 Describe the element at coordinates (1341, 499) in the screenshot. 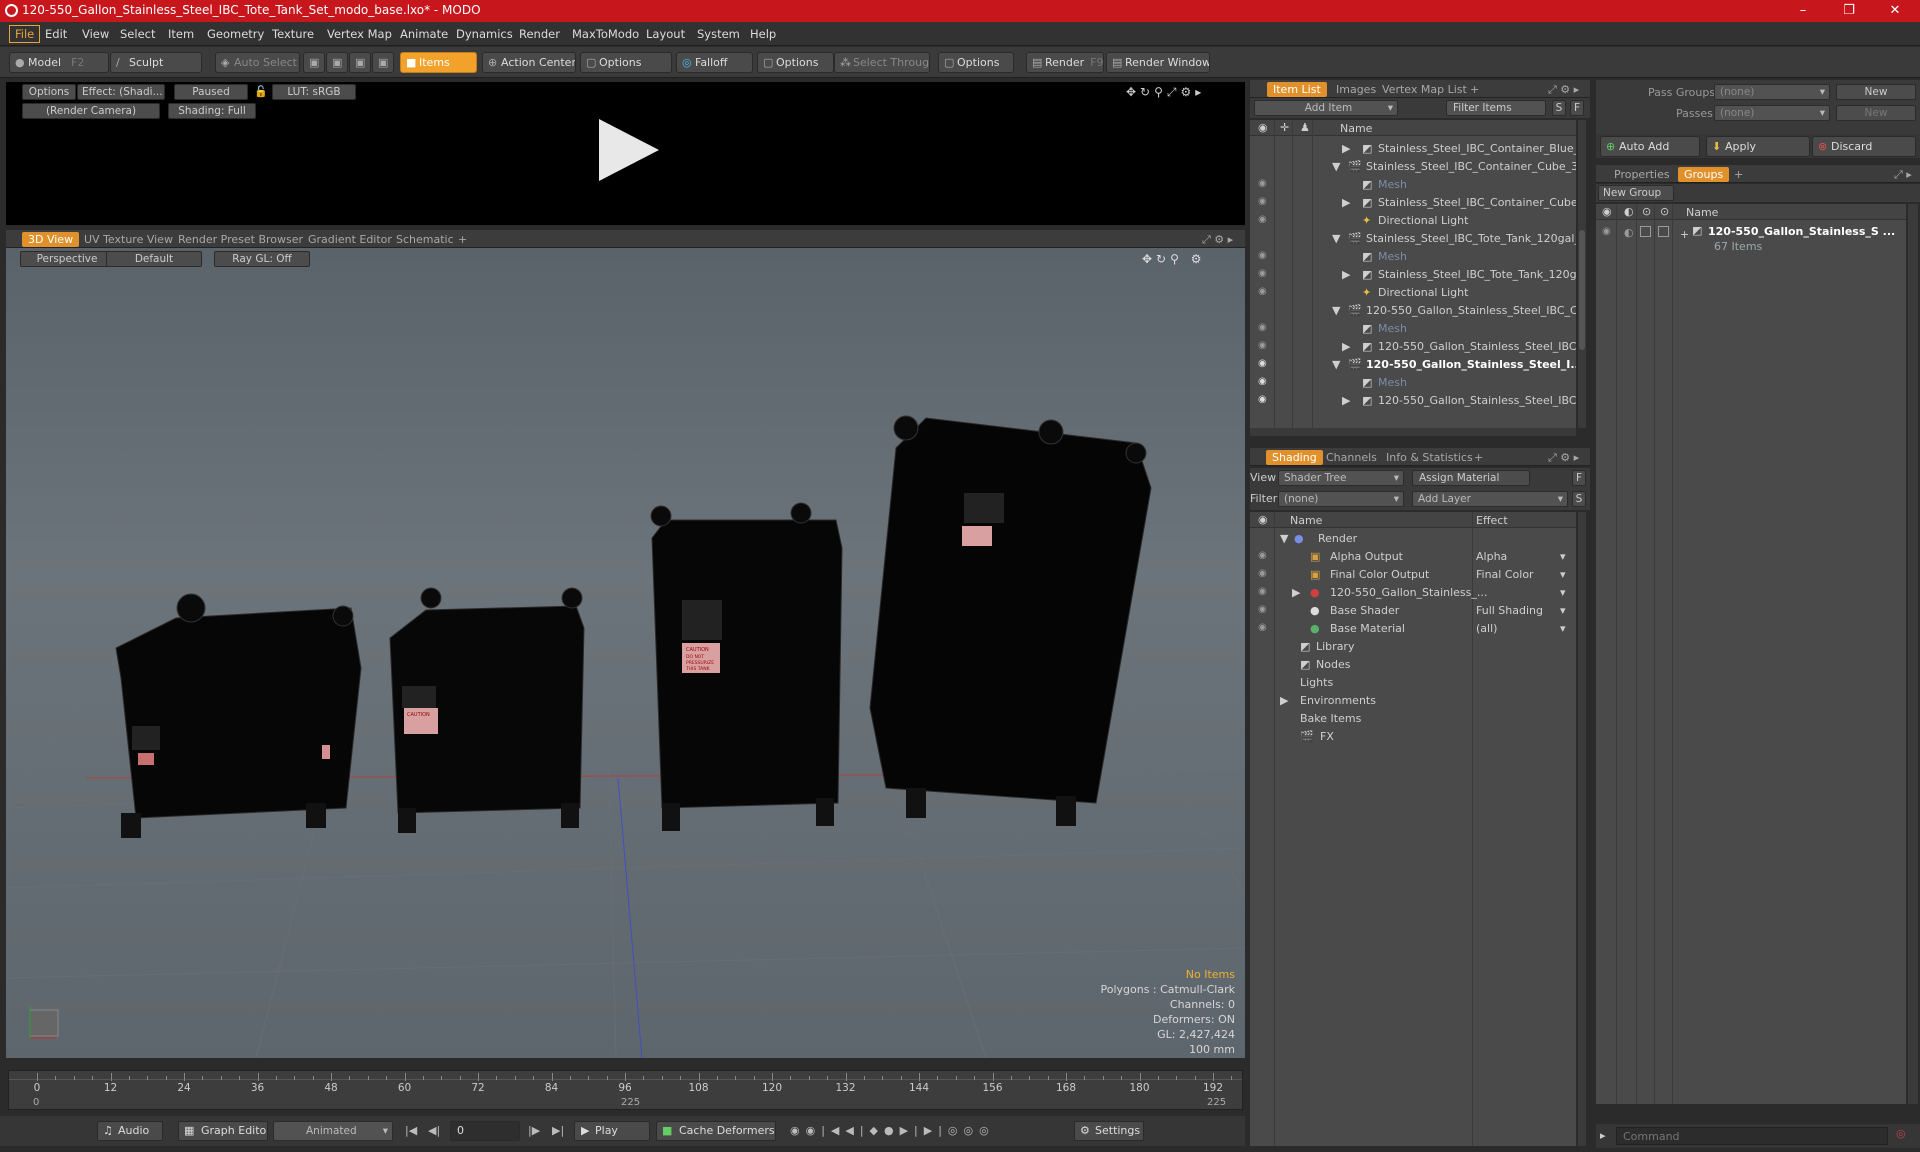

I see `filter-dropdown: (none)` at that location.